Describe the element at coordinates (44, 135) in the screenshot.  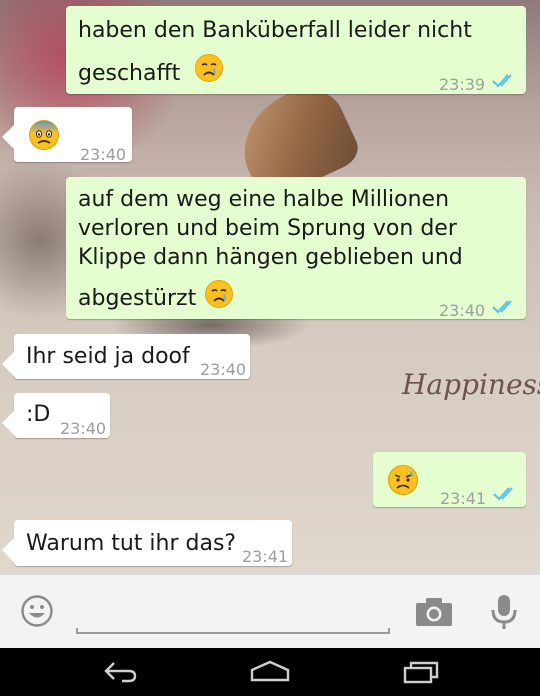
I see `fearful-face-icon` at that location.